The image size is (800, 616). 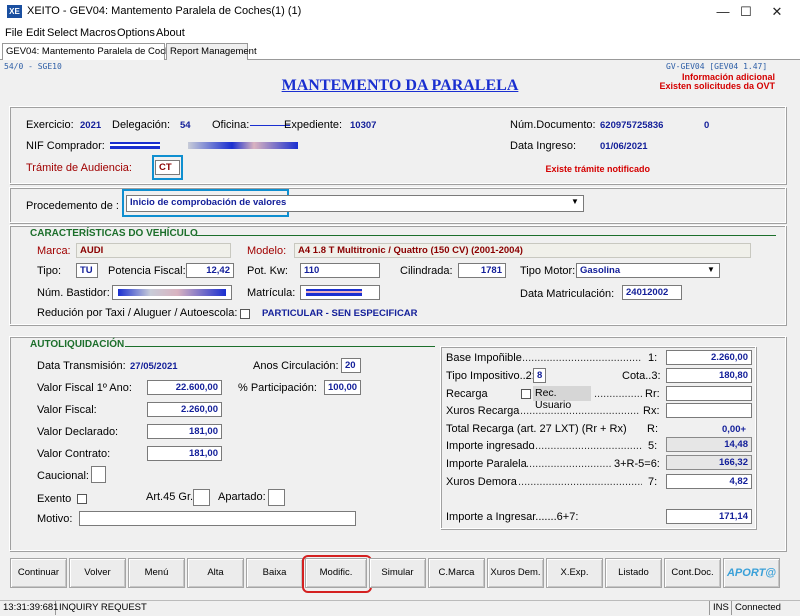 What do you see at coordinates (313, 125) in the screenshot?
I see `expediente-label: Expediente:` at bounding box center [313, 125].